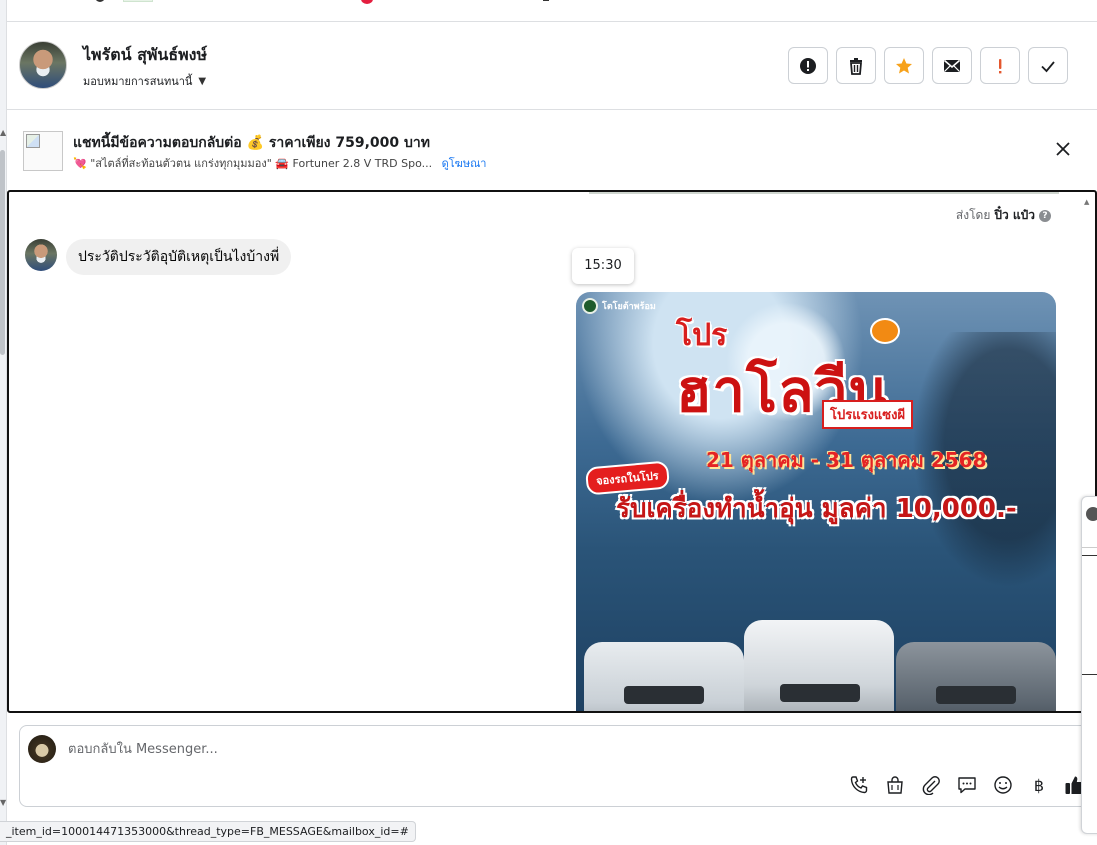 The image size is (1097, 845). Describe the element at coordinates (1089, 547) in the screenshot. I see `peek-divider` at that location.